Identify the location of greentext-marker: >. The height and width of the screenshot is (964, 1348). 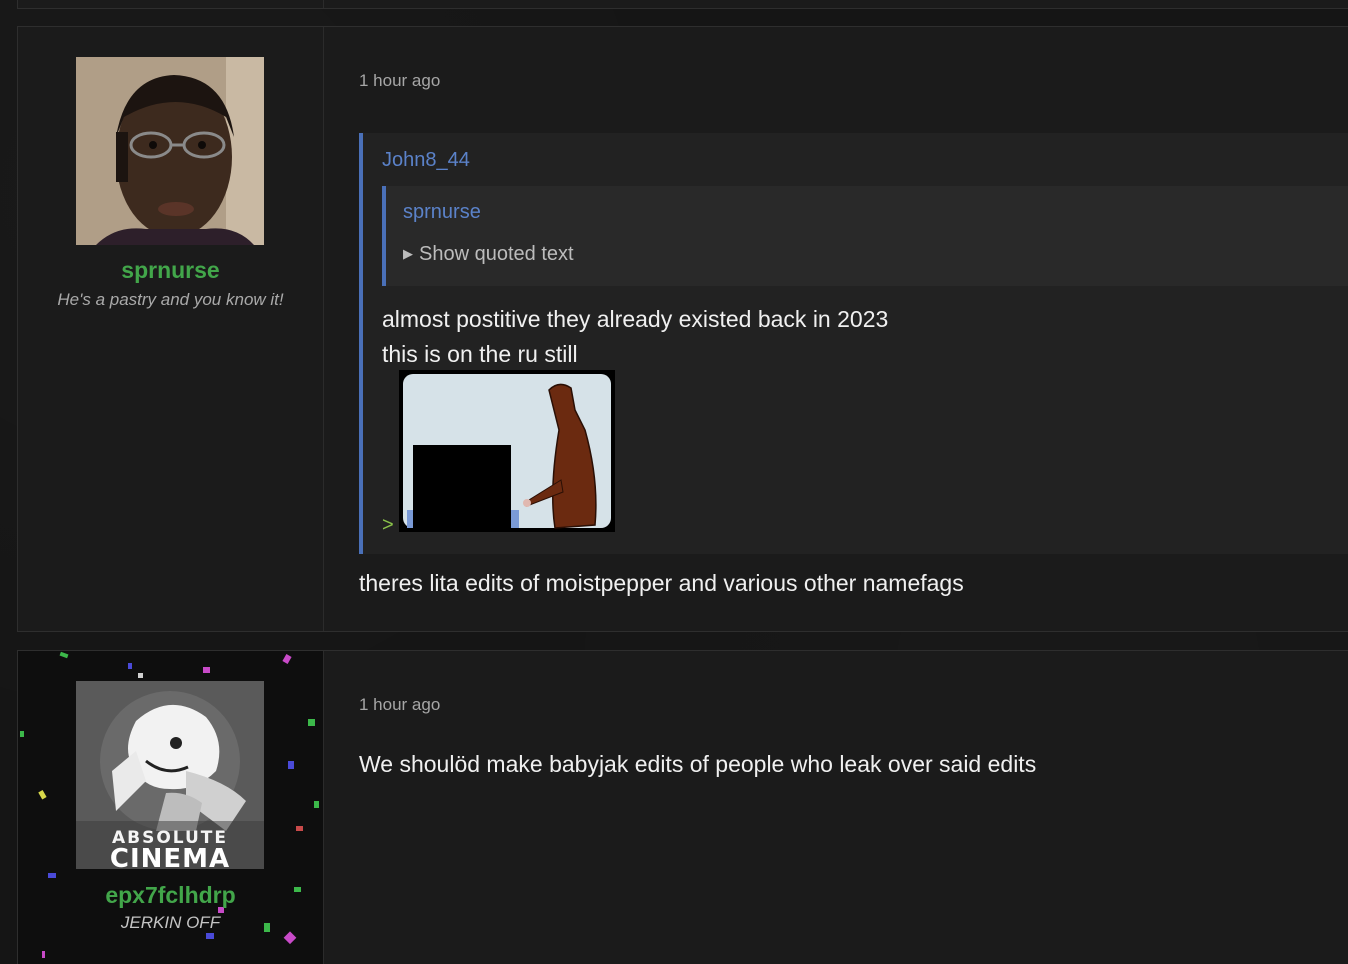
(388, 525).